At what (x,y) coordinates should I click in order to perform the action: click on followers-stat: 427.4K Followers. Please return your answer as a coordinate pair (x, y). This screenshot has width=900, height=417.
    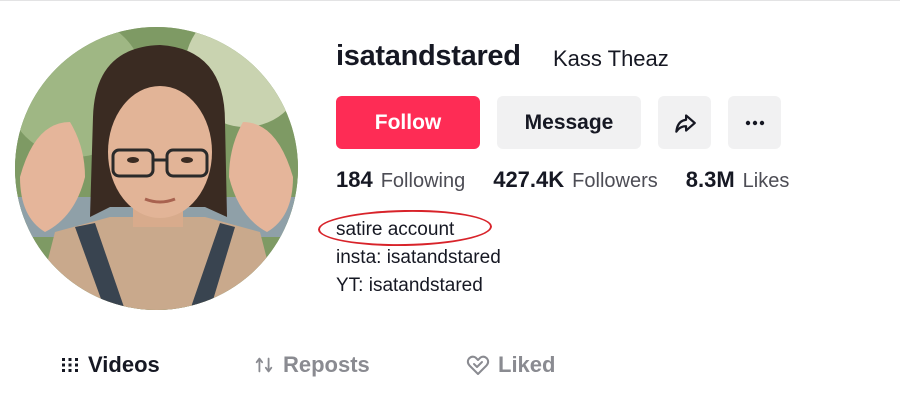
    Looking at the image, I should click on (575, 180).